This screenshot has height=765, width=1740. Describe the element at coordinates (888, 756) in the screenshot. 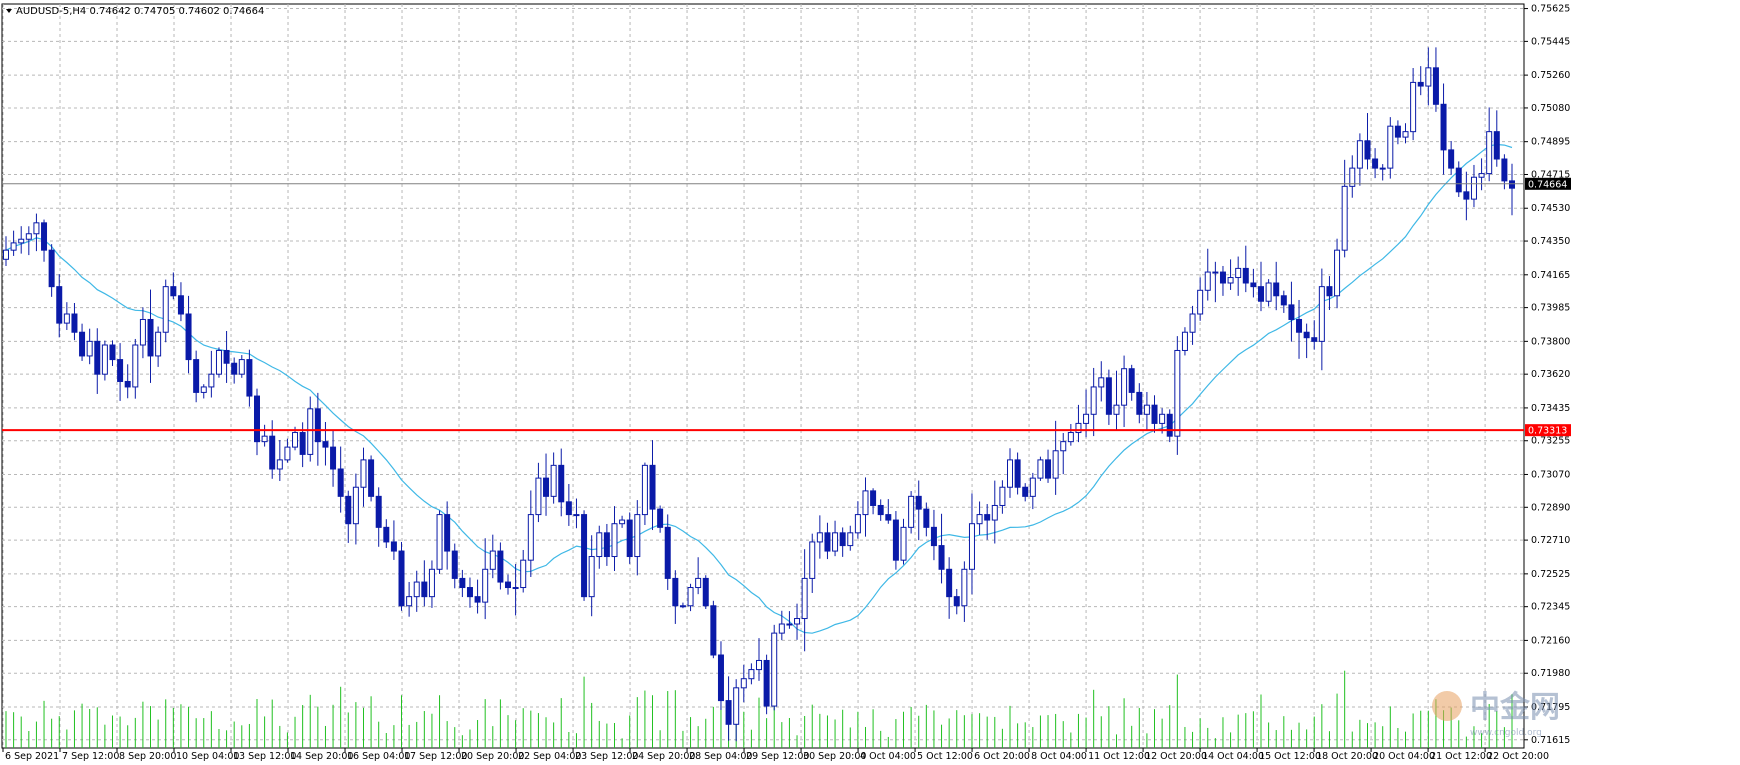

I see `time-tick-label: 4 Oct 04:00` at that location.